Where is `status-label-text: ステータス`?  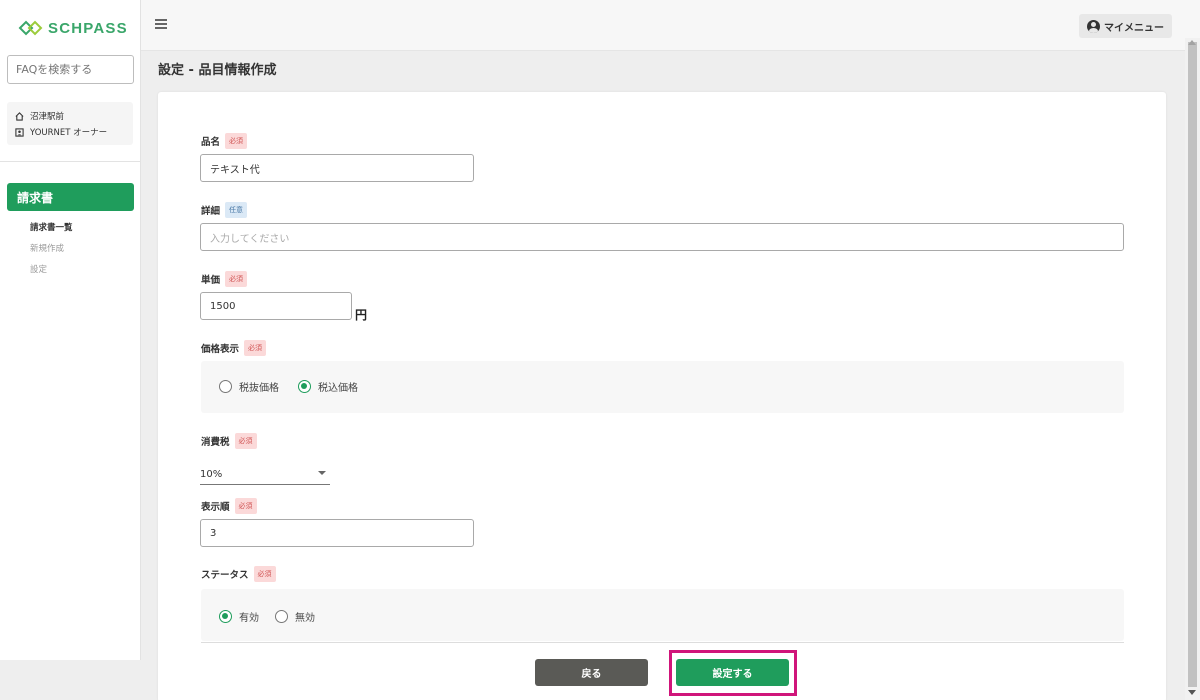 status-label-text: ステータス is located at coordinates (225, 575).